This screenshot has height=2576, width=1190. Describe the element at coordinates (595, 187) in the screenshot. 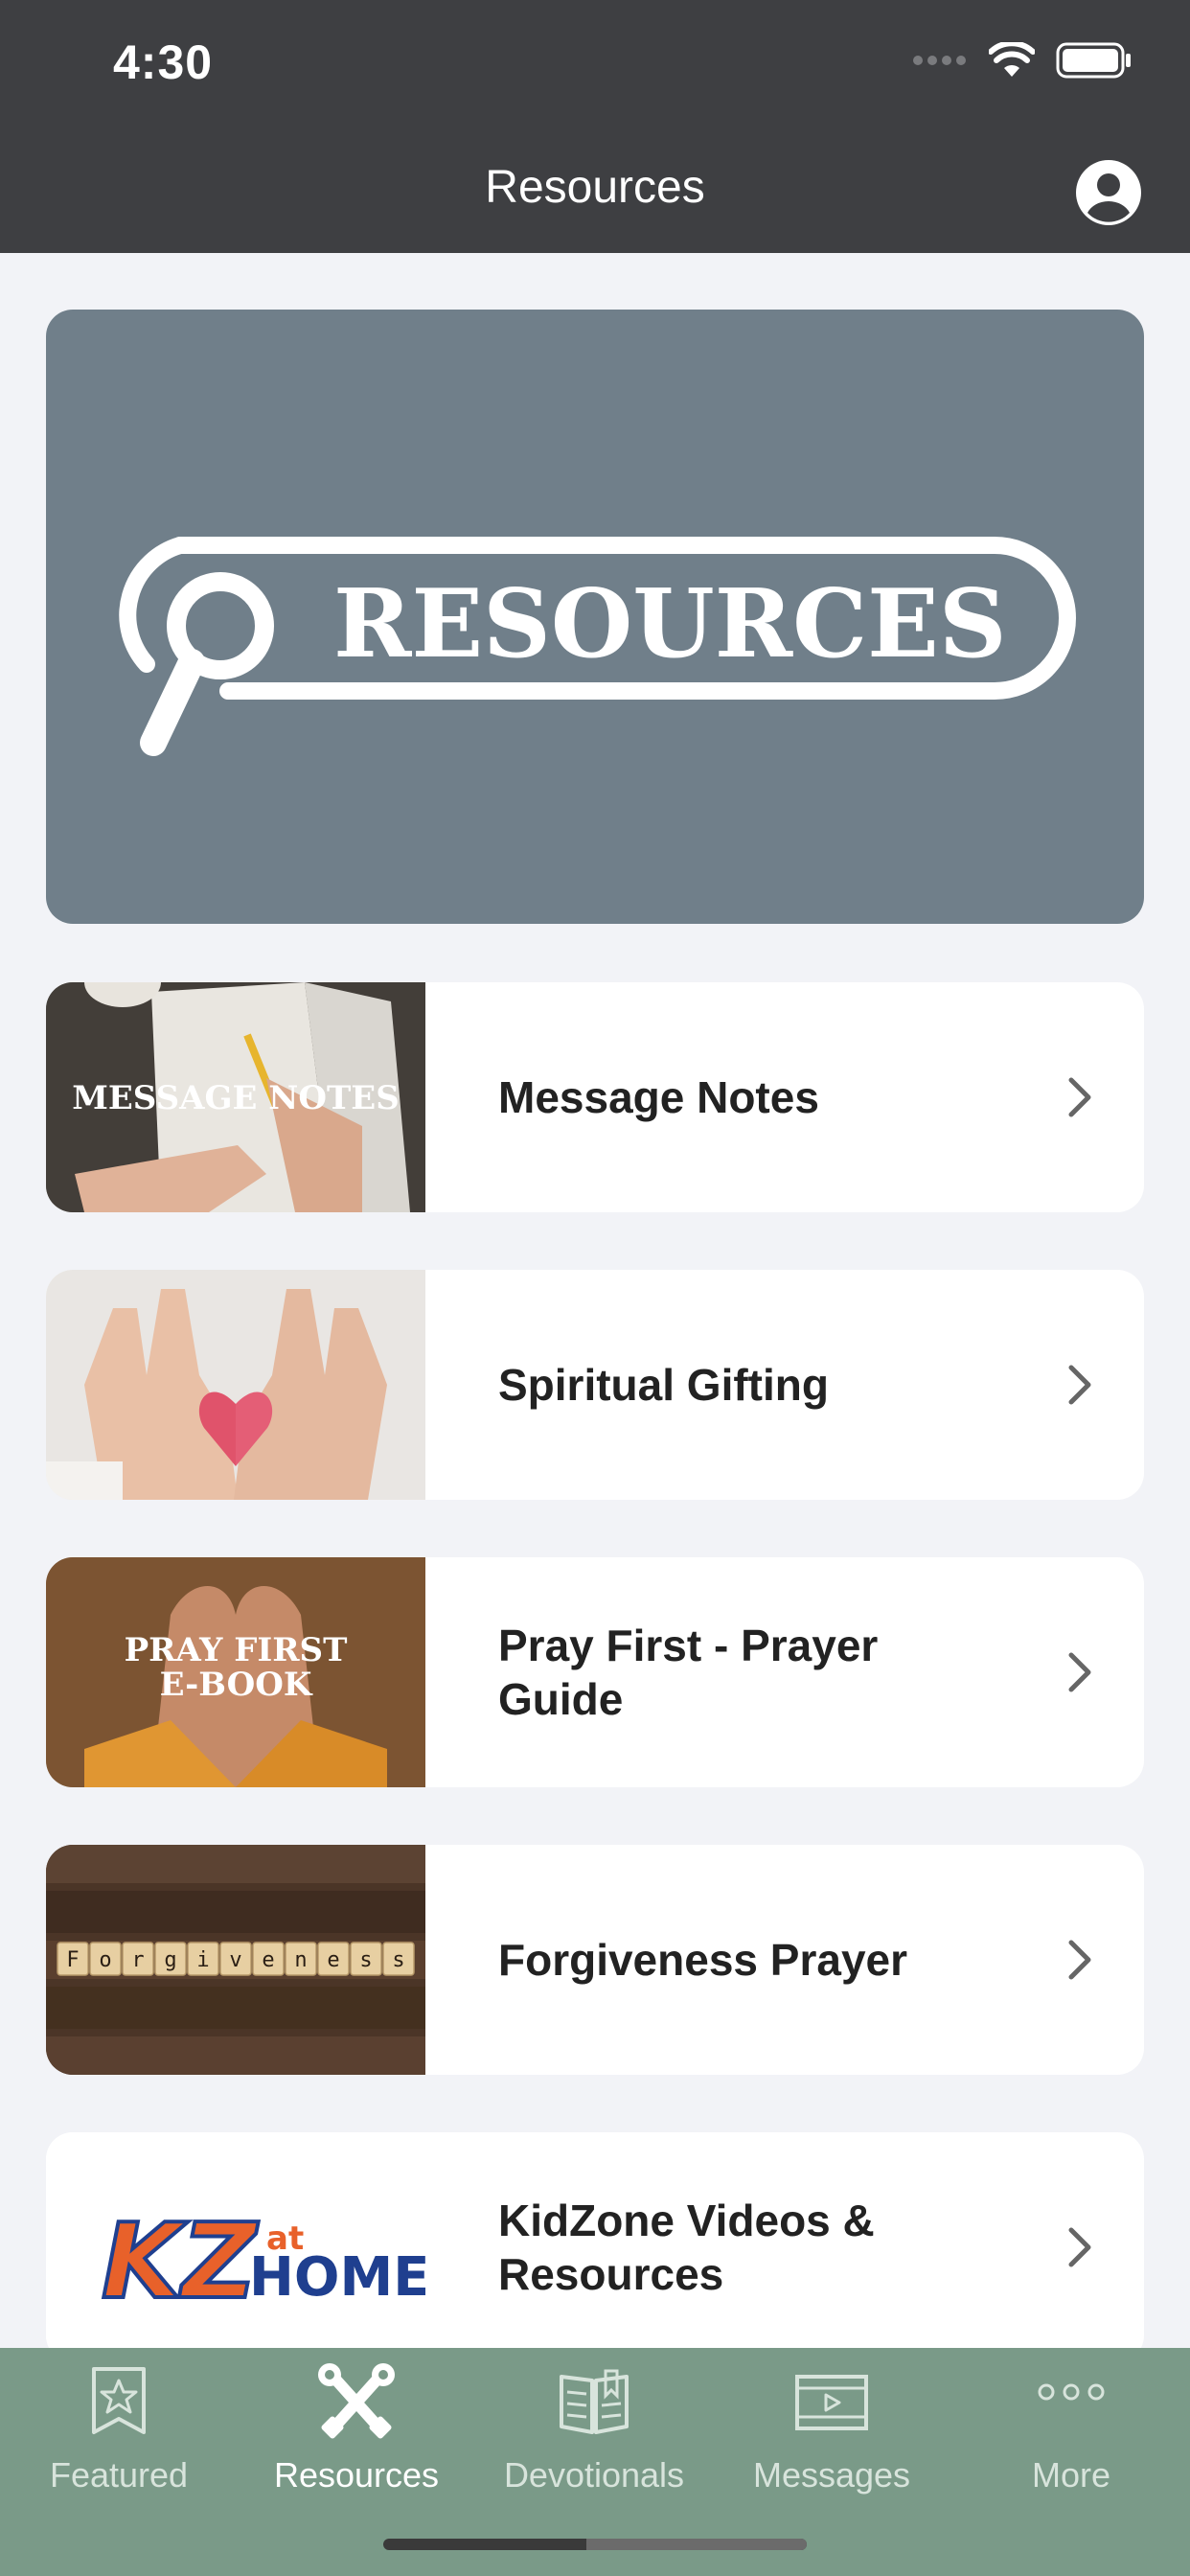

I see `page-title: Resources` at that location.